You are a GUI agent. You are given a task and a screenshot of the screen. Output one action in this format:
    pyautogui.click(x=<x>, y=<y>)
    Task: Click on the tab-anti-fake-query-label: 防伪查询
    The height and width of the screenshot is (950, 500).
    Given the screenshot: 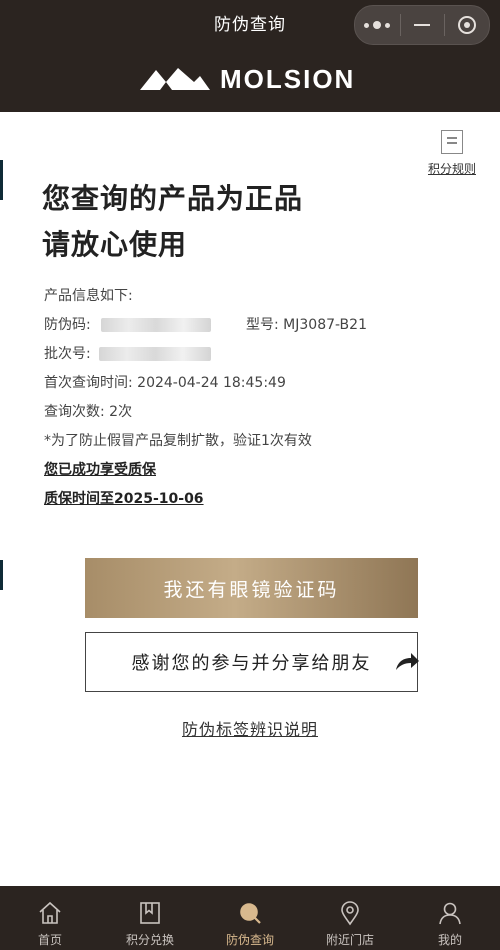 What is the action you would take?
    pyautogui.click(x=249, y=940)
    